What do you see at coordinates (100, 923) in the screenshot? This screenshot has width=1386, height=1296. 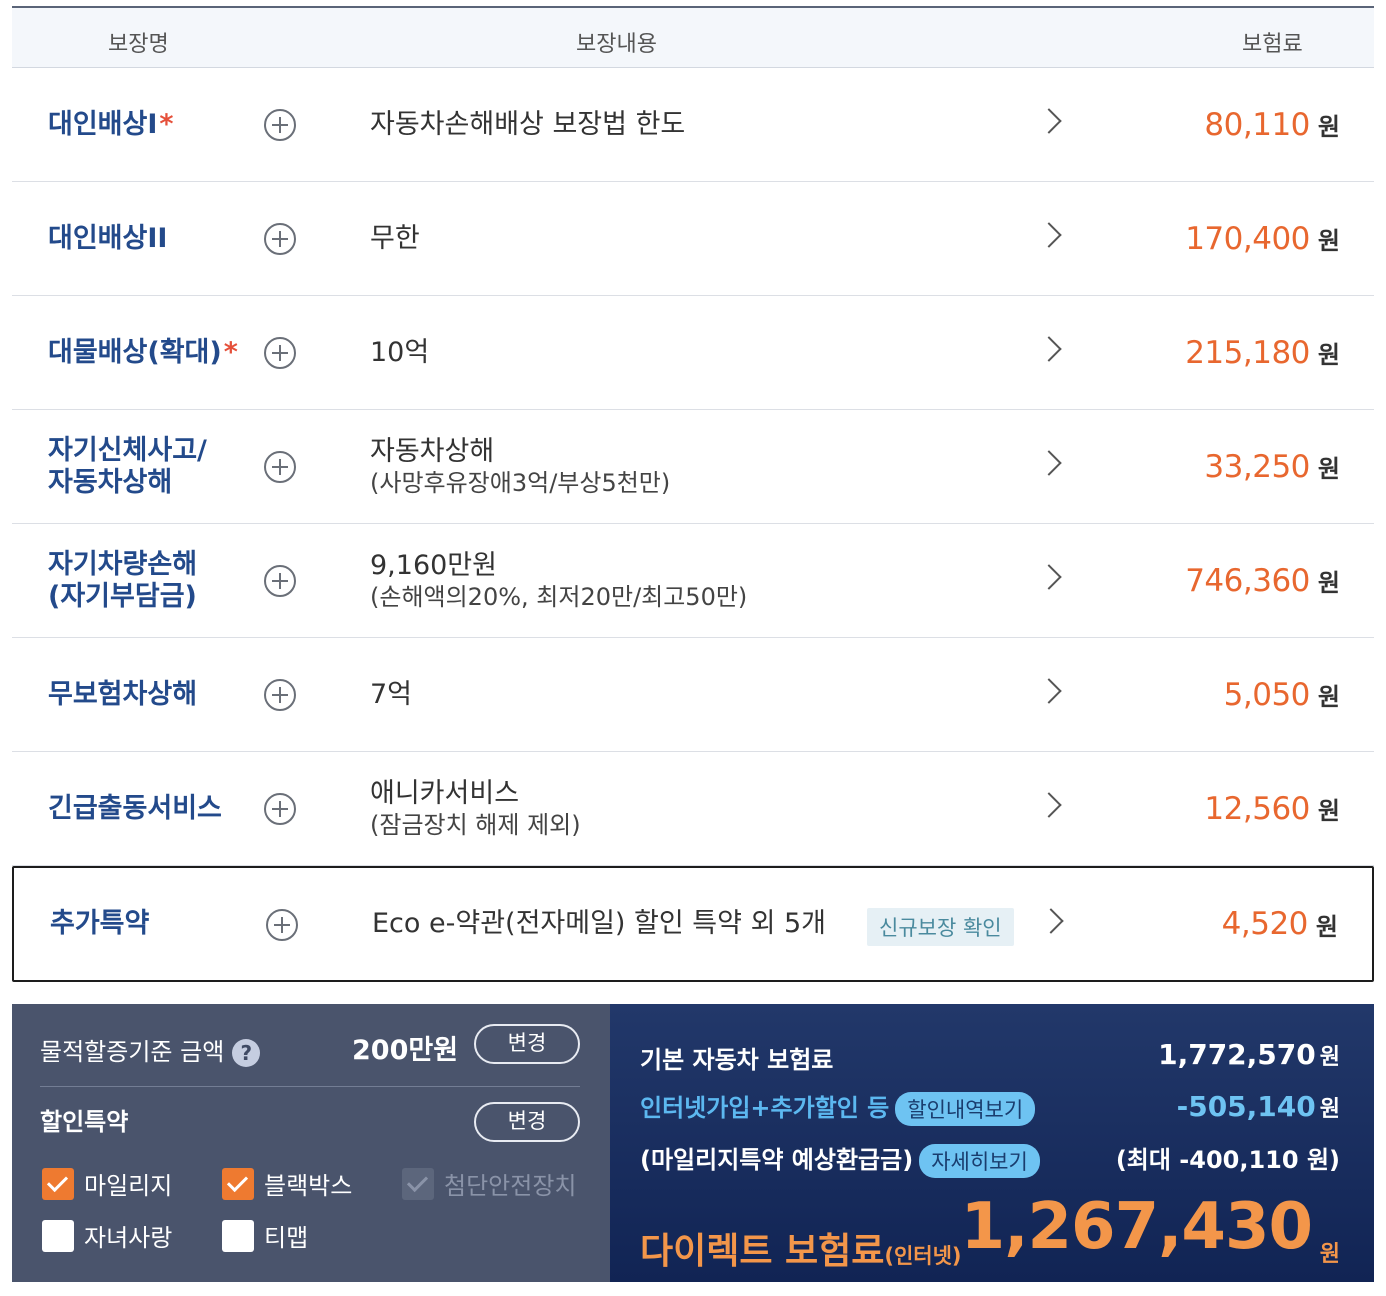 I see `coverage-name: 추가특약` at bounding box center [100, 923].